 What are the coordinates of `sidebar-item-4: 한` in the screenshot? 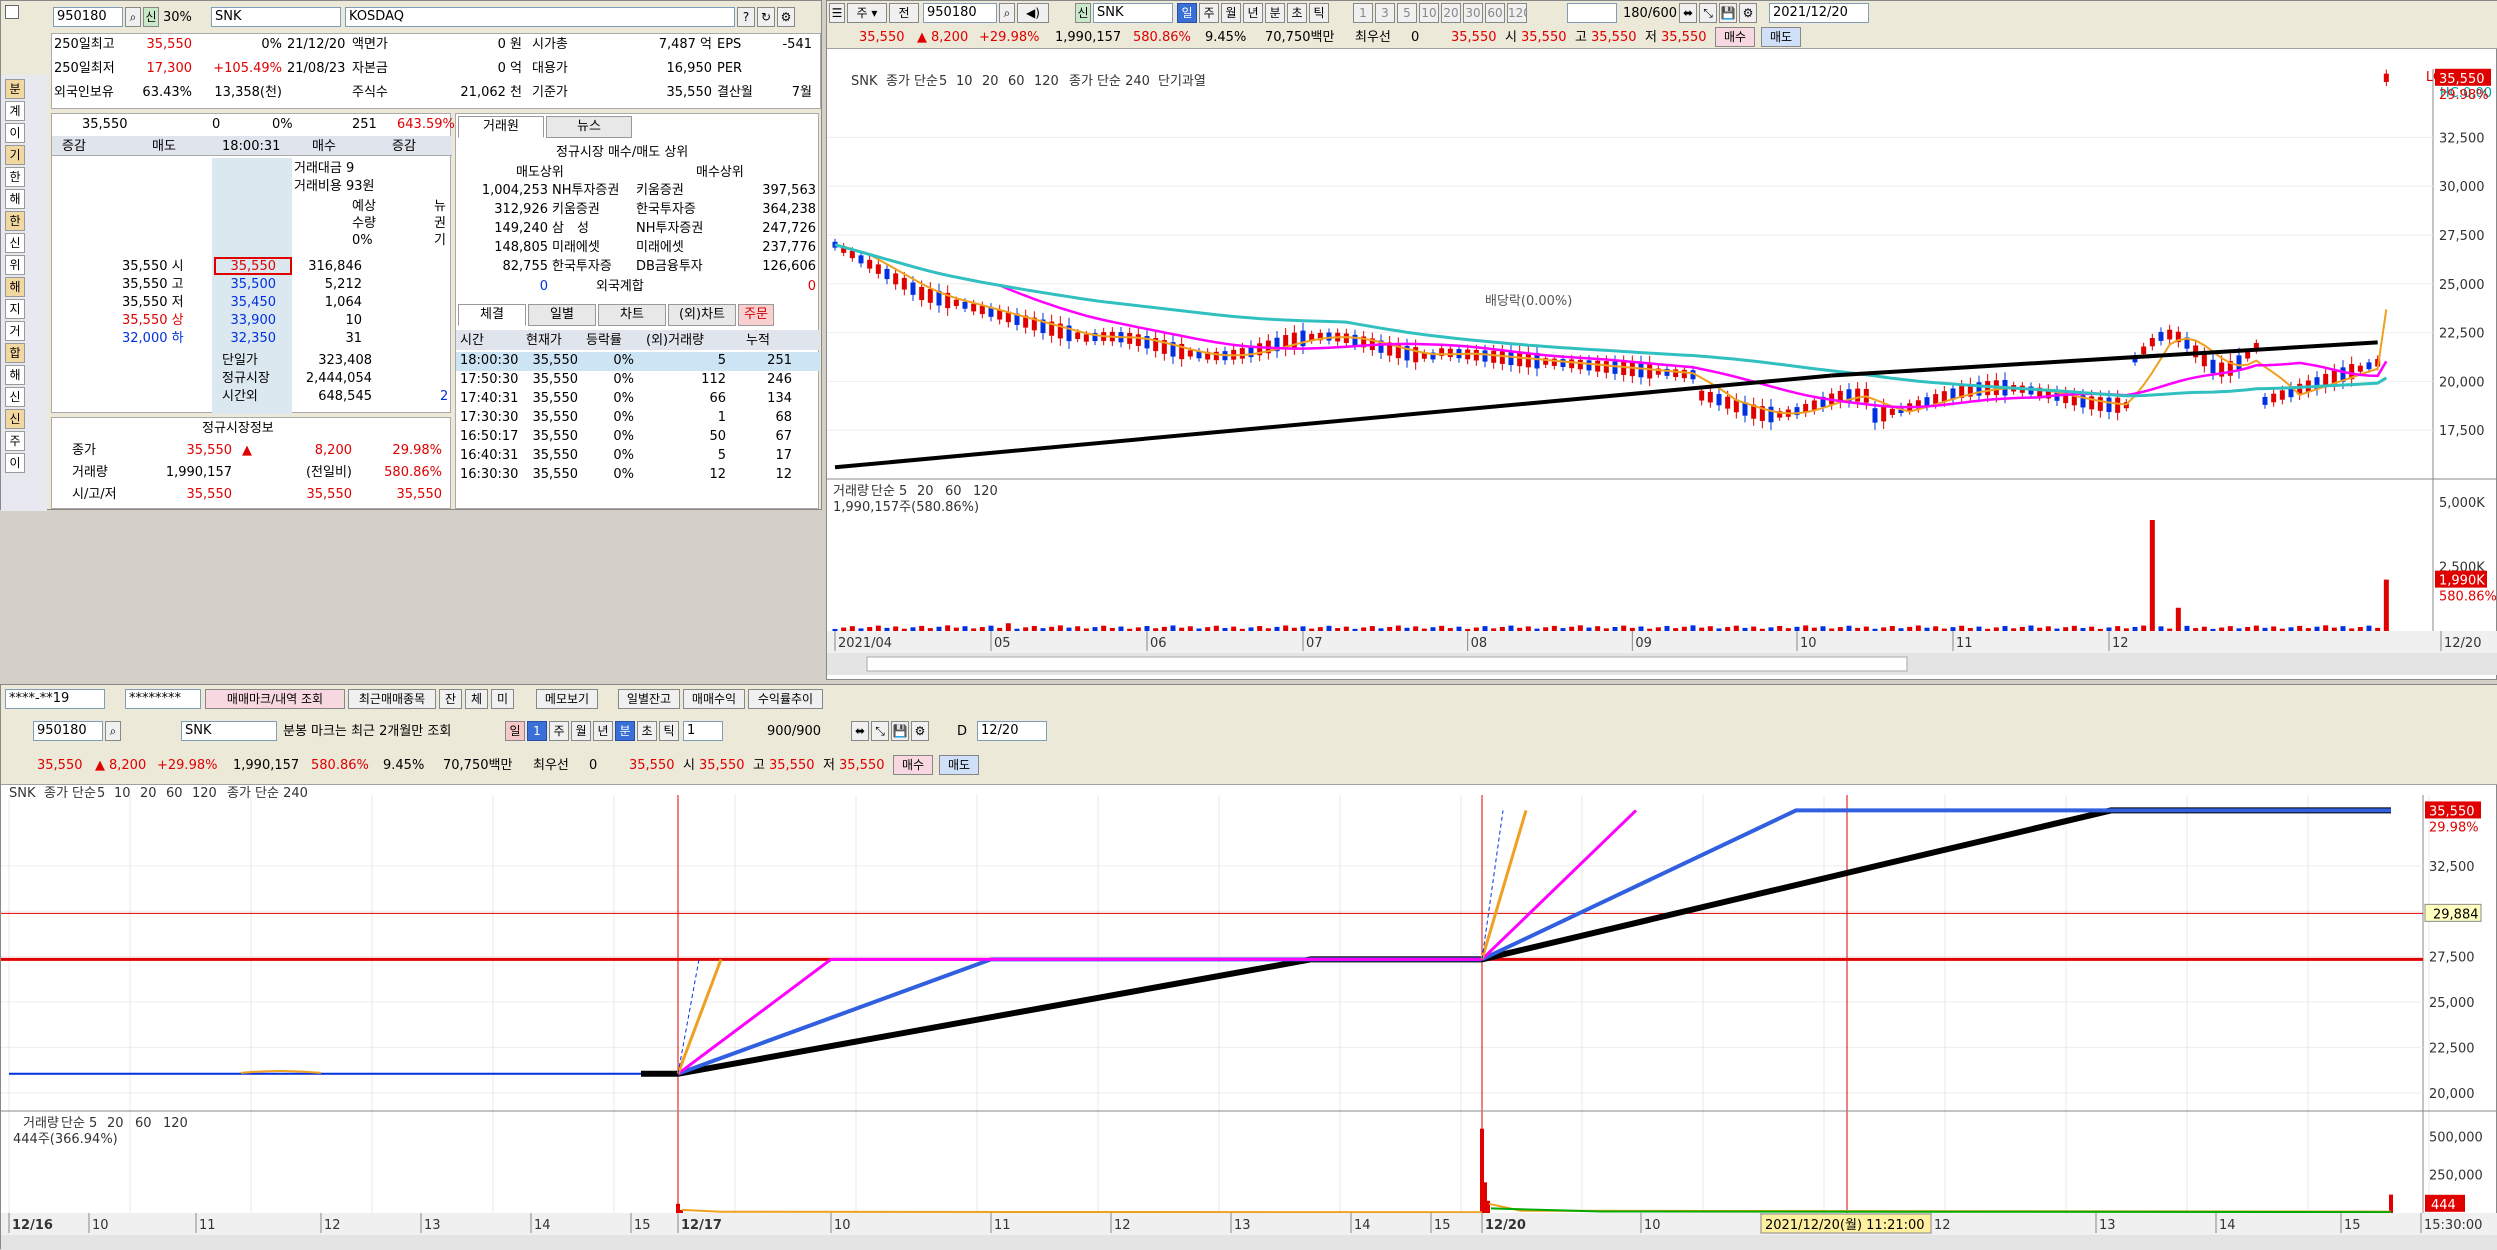 It's located at (15, 177).